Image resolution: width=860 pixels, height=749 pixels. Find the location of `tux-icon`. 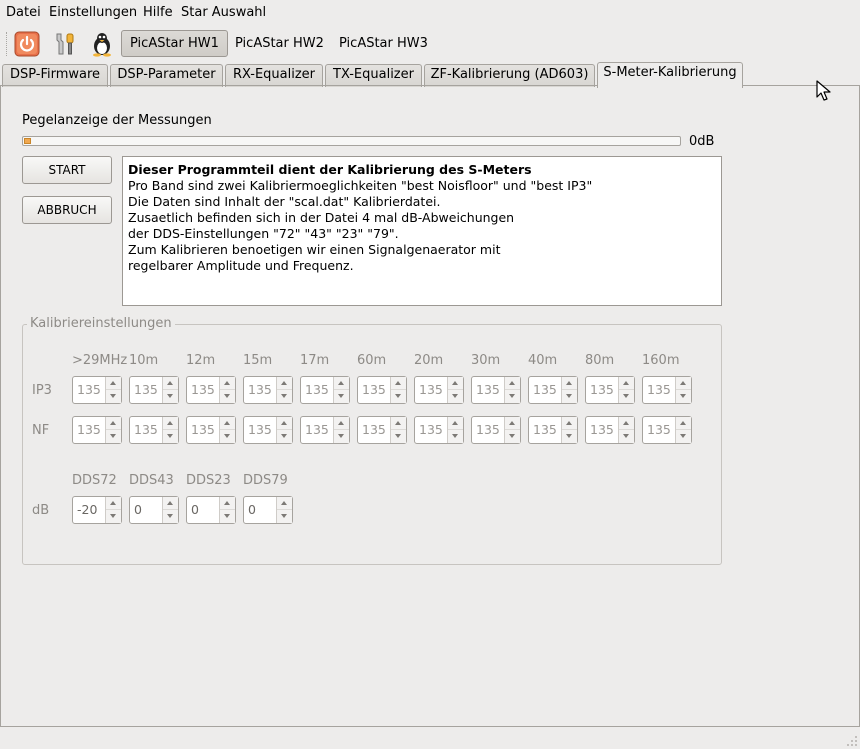

tux-icon is located at coordinates (102, 44).